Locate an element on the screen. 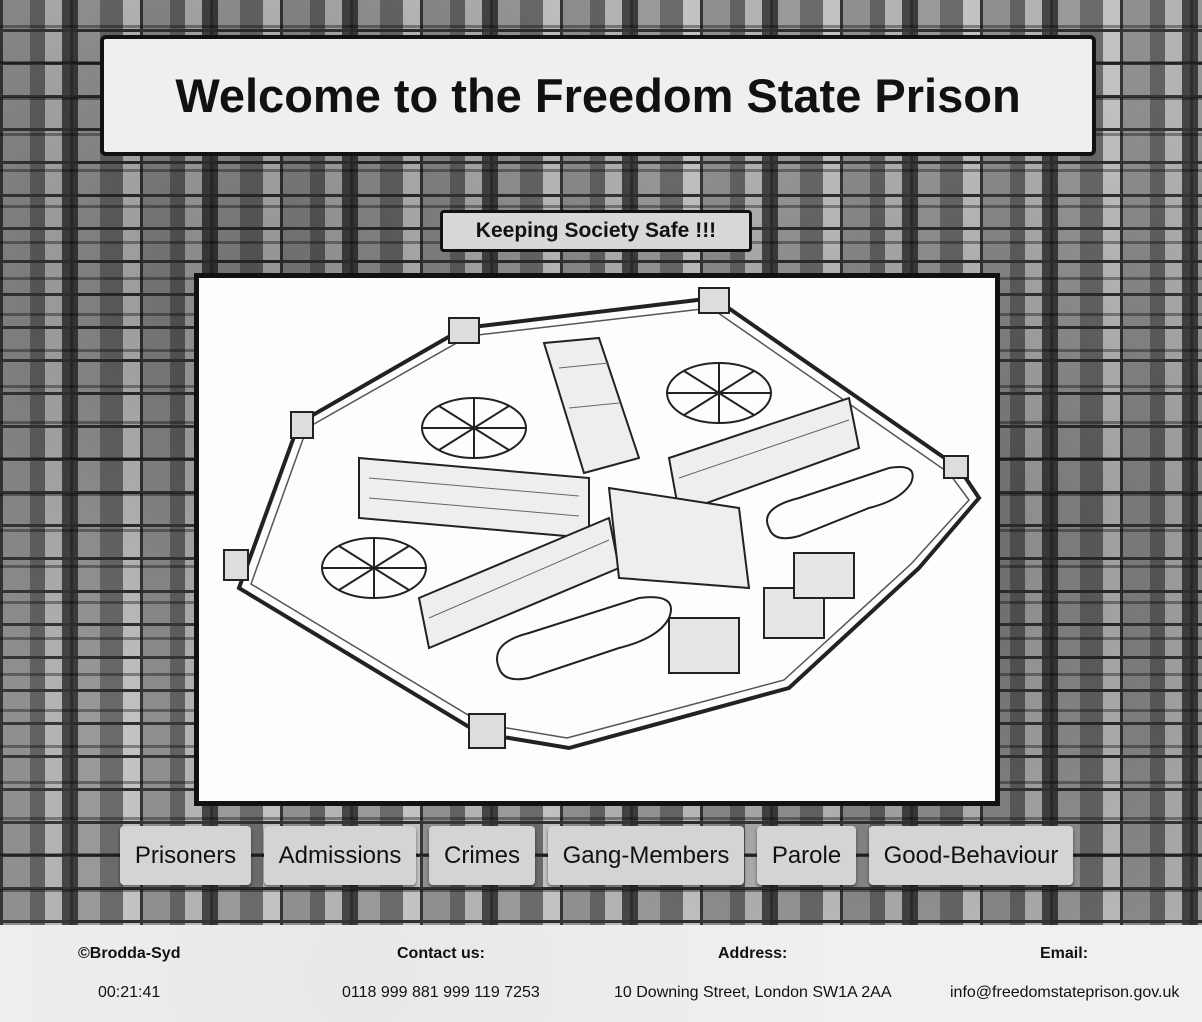 This screenshot has width=1202, height=1022. address-heading: Address: is located at coordinates (753, 953).